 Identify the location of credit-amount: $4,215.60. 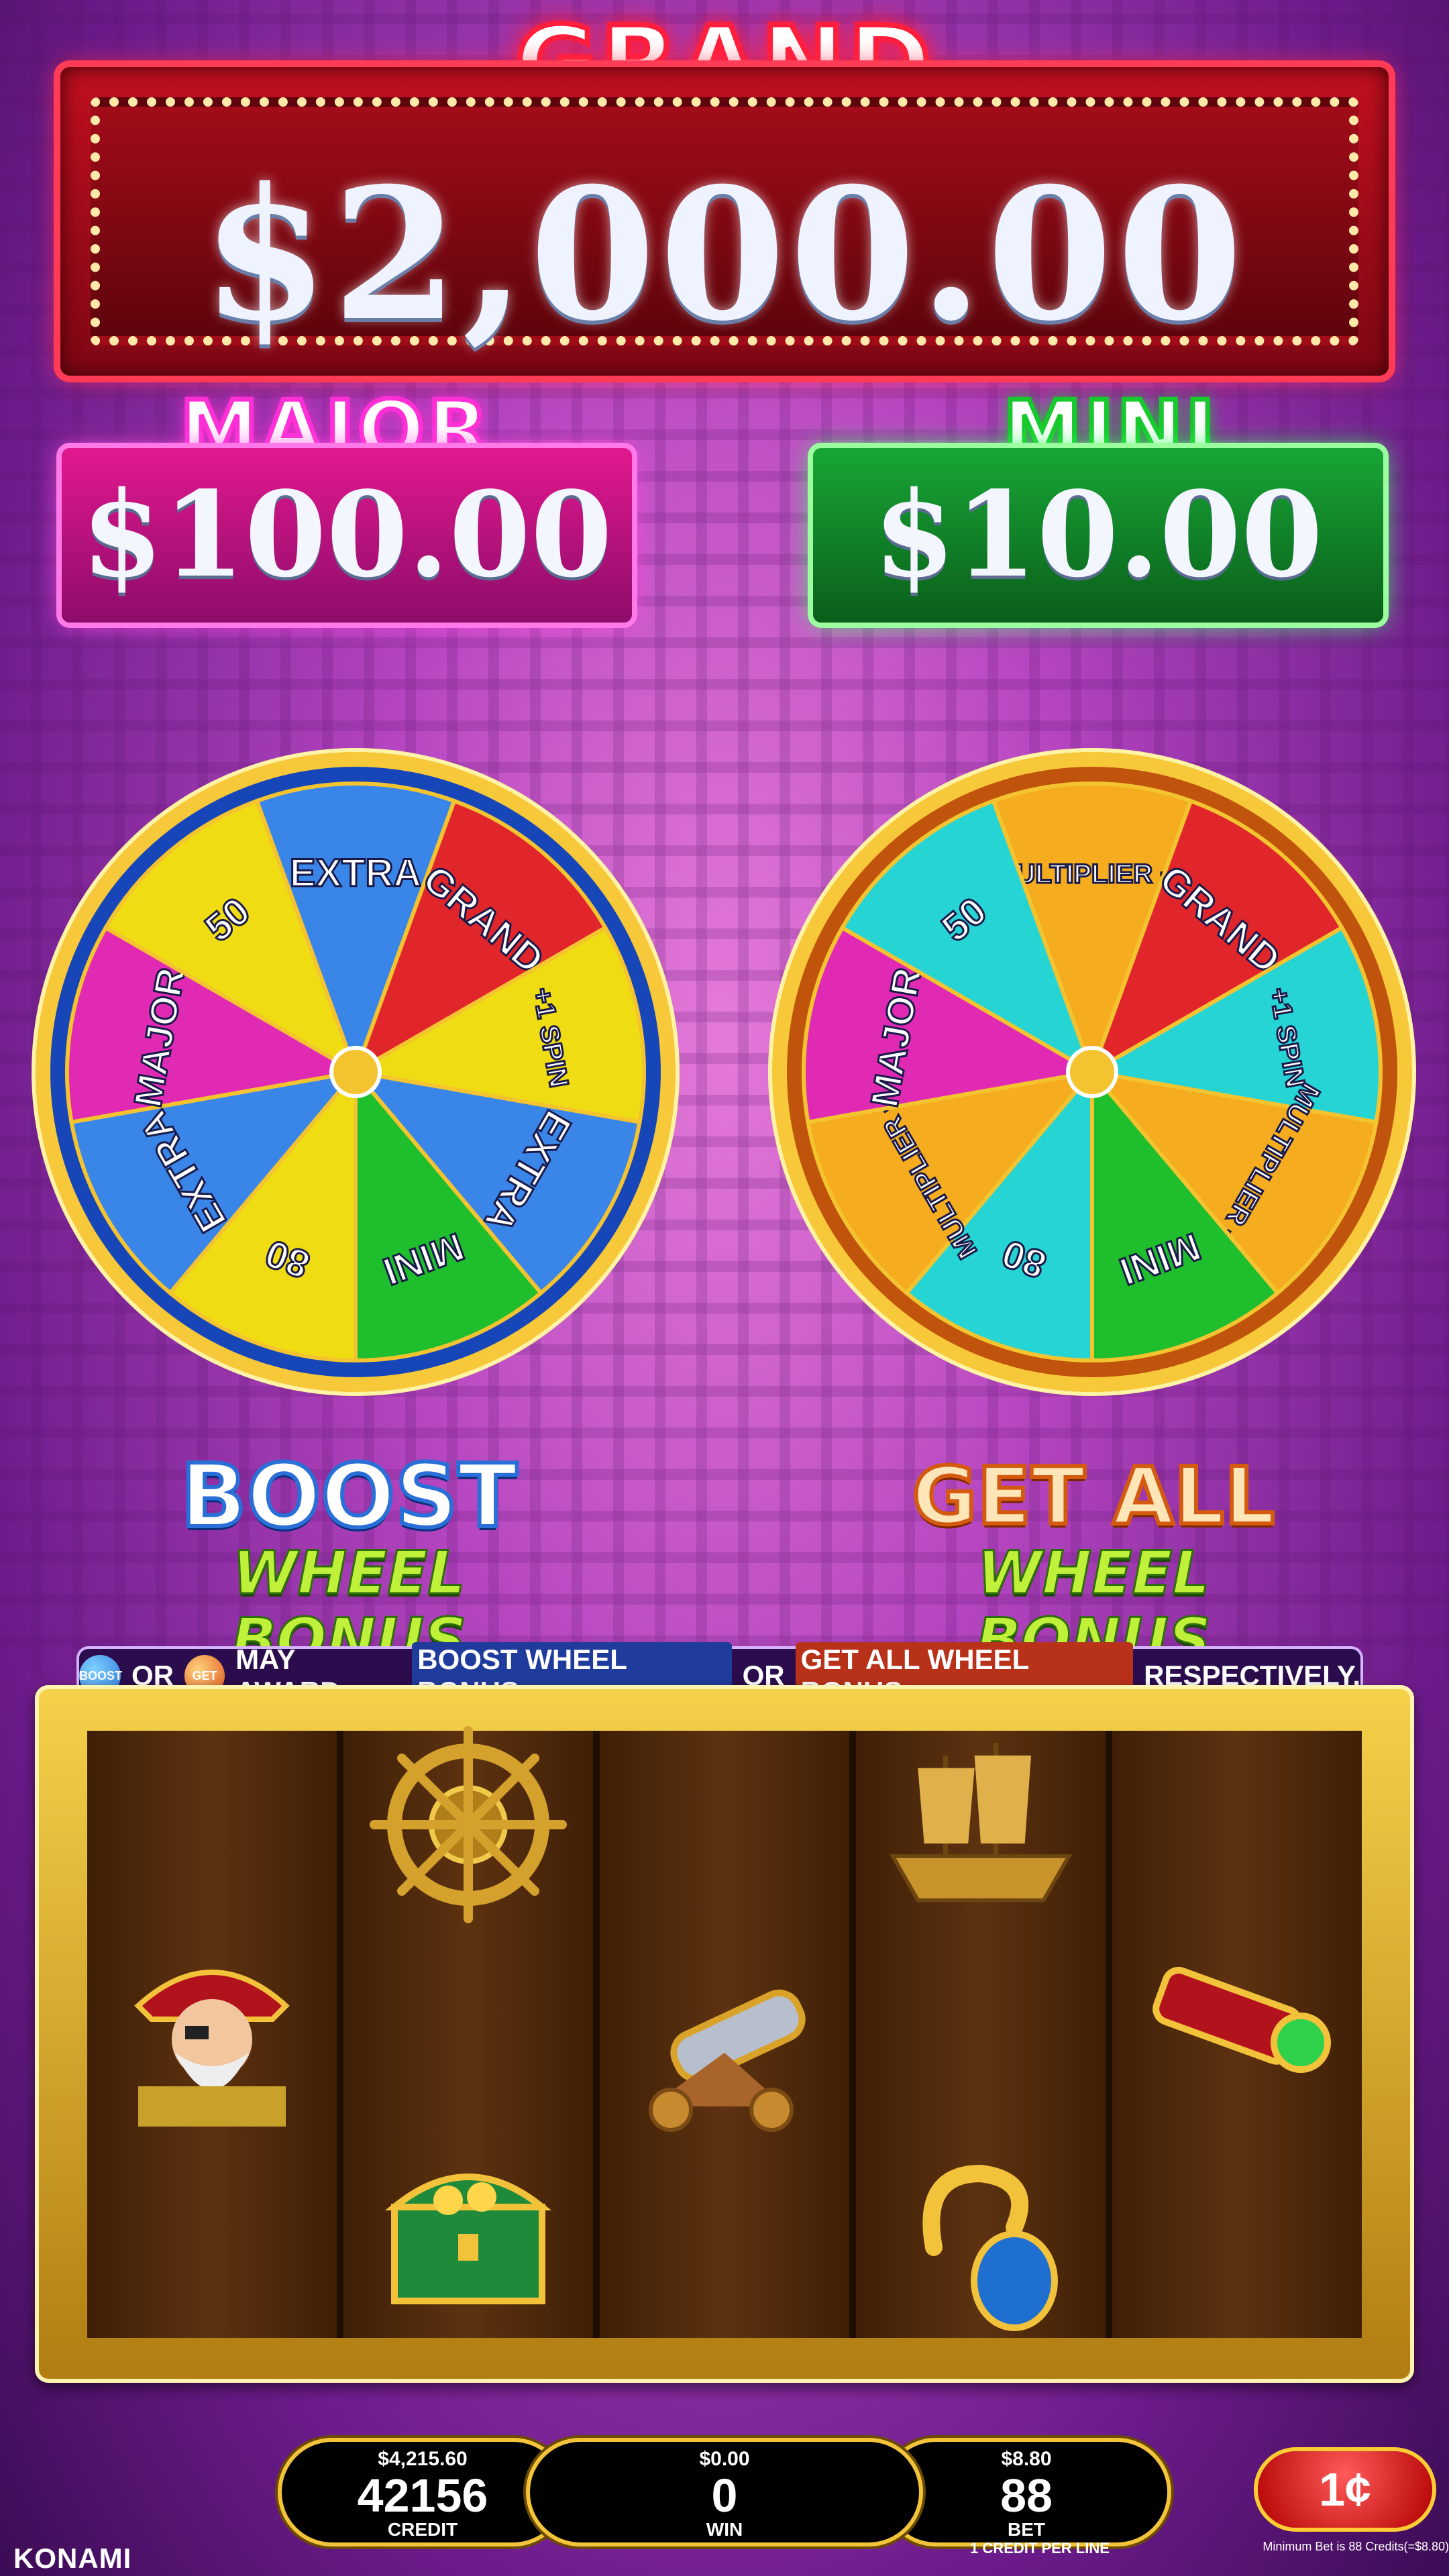
(423, 2459).